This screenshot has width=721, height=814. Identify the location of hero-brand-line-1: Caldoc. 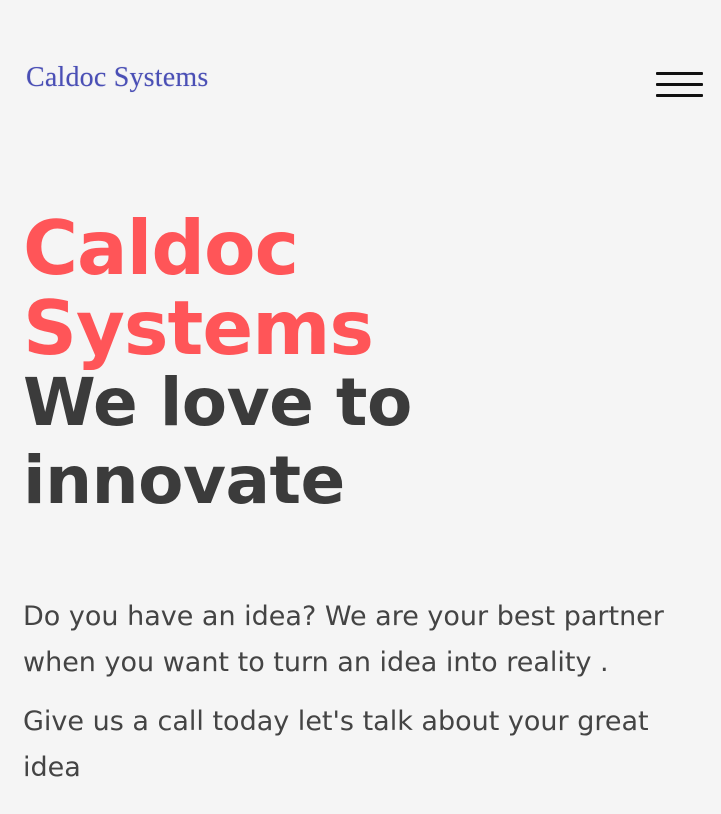
(161, 248).